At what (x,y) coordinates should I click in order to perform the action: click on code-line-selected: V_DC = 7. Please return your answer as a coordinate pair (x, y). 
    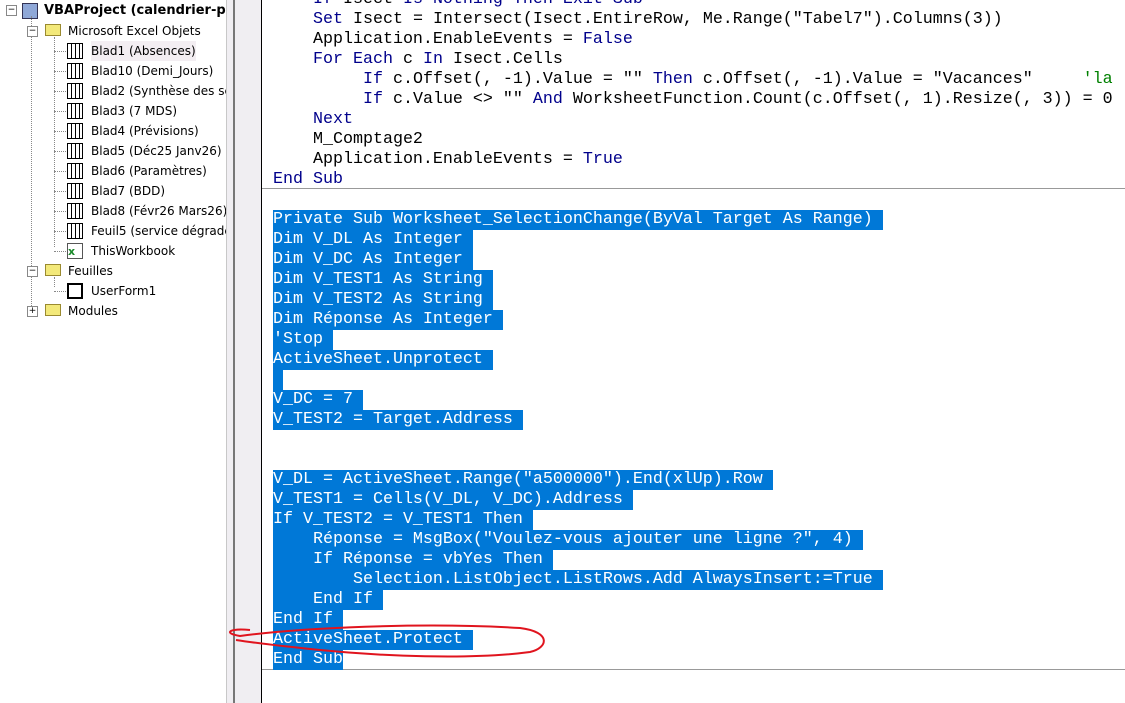
    Looking at the image, I should click on (318, 400).